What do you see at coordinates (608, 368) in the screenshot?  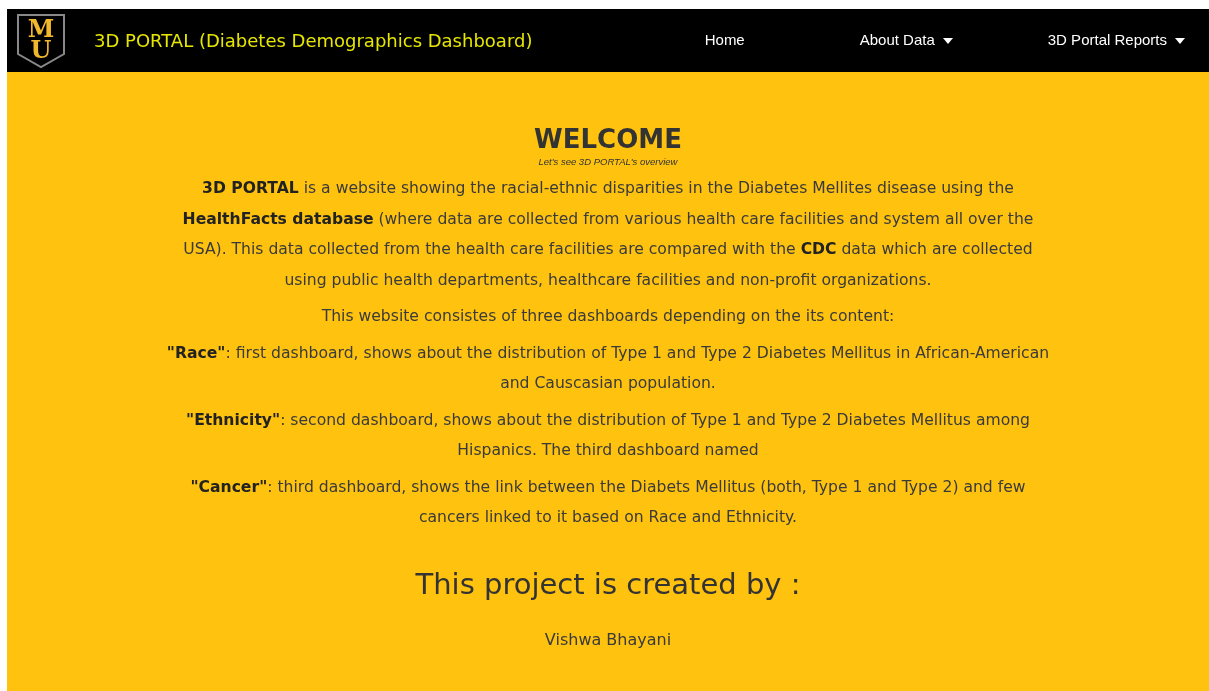 I see `paragraph: "Race": first dashboard, shows about the distribution of Type 1 and Type 2 Diabetes Mellitus in African-American and Causcasian population.` at bounding box center [608, 368].